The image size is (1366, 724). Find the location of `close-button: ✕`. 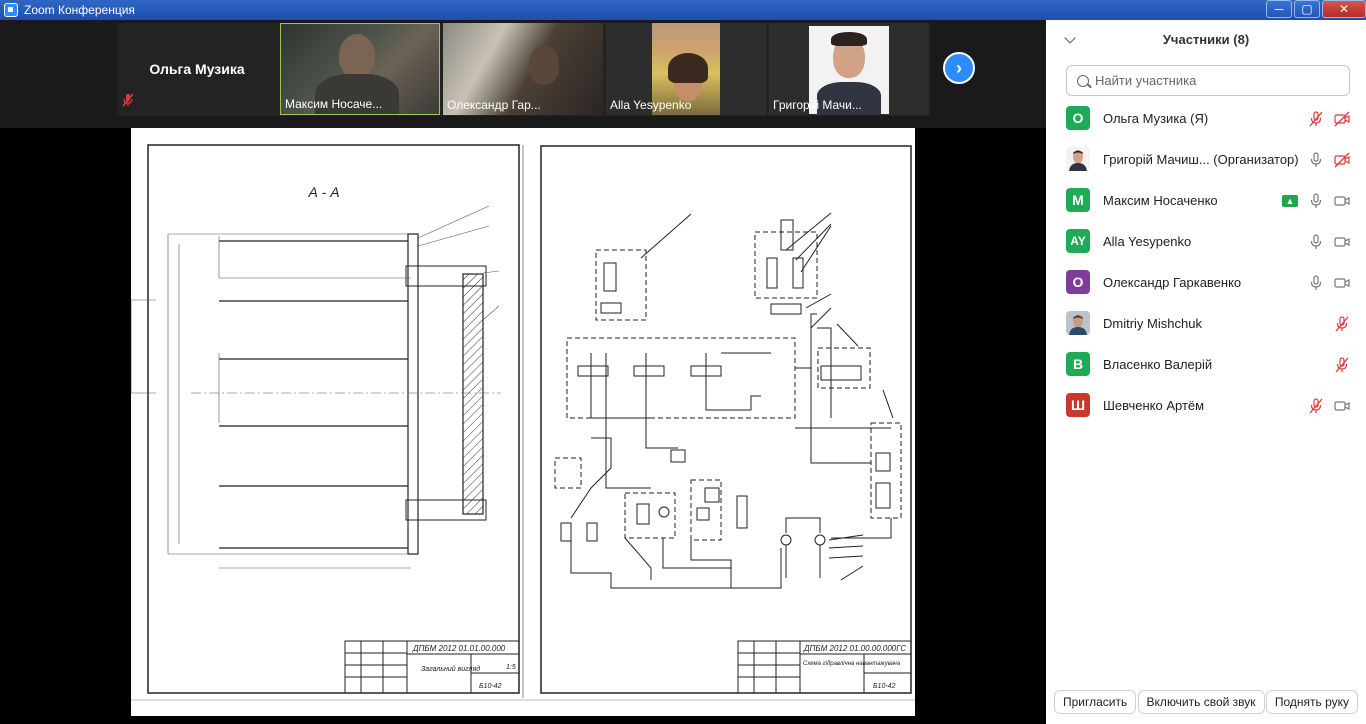

close-button: ✕ is located at coordinates (1344, 9).